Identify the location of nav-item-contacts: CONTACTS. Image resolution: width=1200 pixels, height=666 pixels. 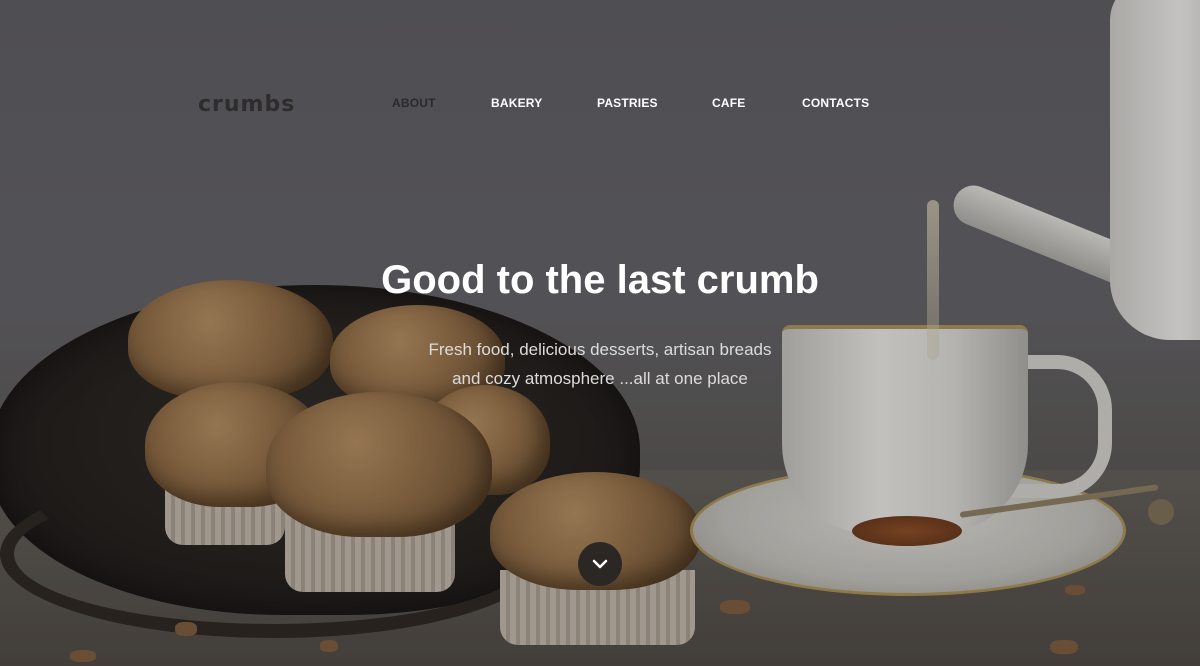
(835, 103).